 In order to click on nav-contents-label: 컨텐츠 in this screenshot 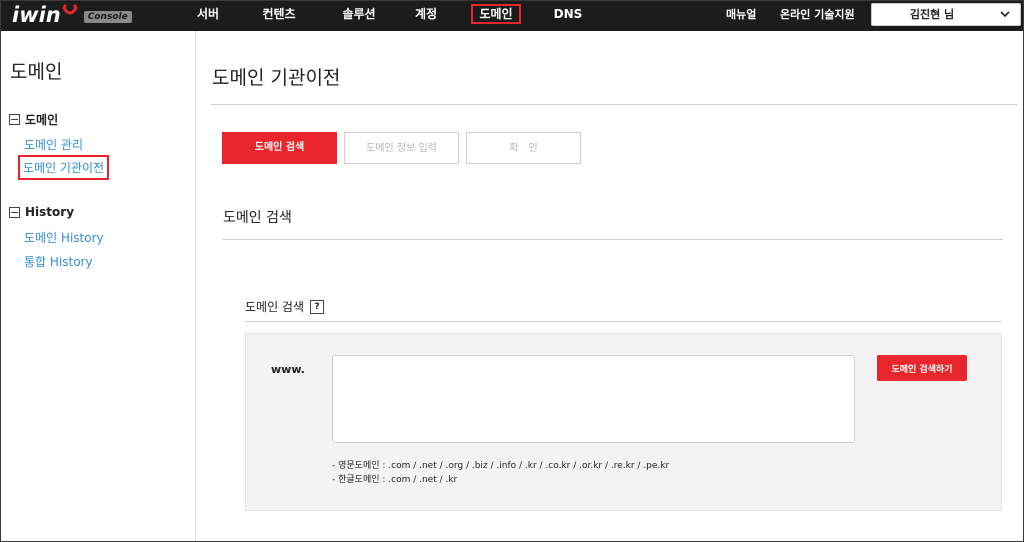, I will do `click(279, 14)`.